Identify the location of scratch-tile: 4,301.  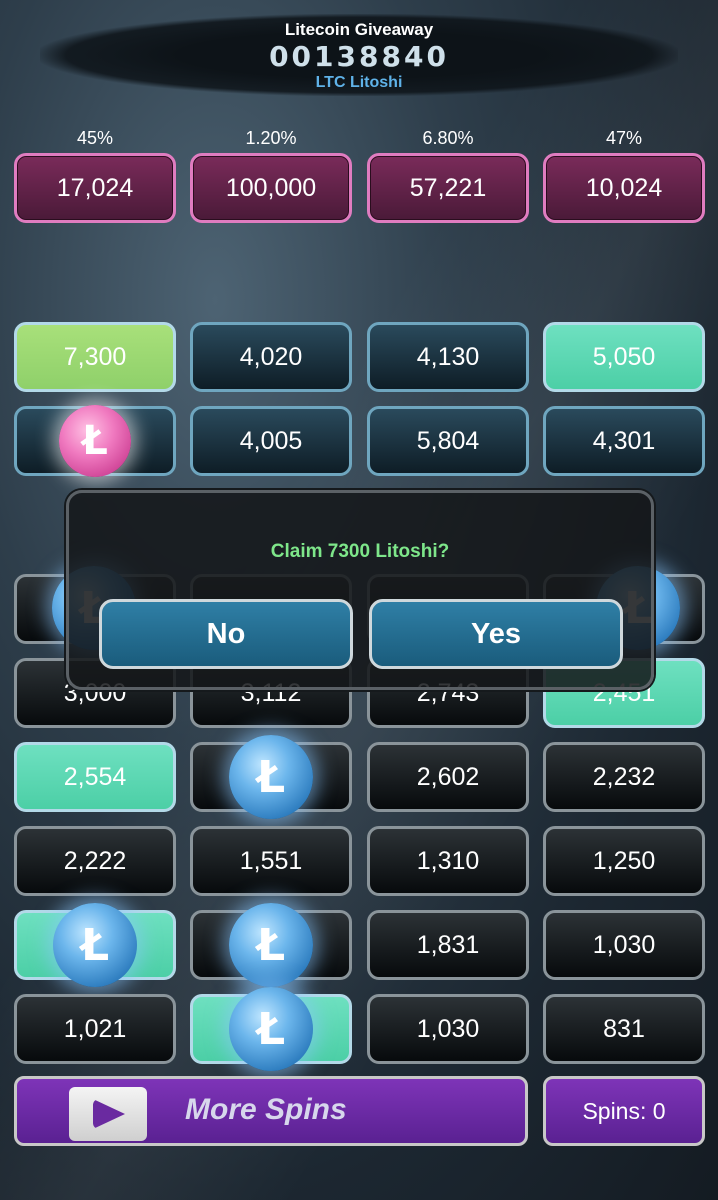
(624, 441).